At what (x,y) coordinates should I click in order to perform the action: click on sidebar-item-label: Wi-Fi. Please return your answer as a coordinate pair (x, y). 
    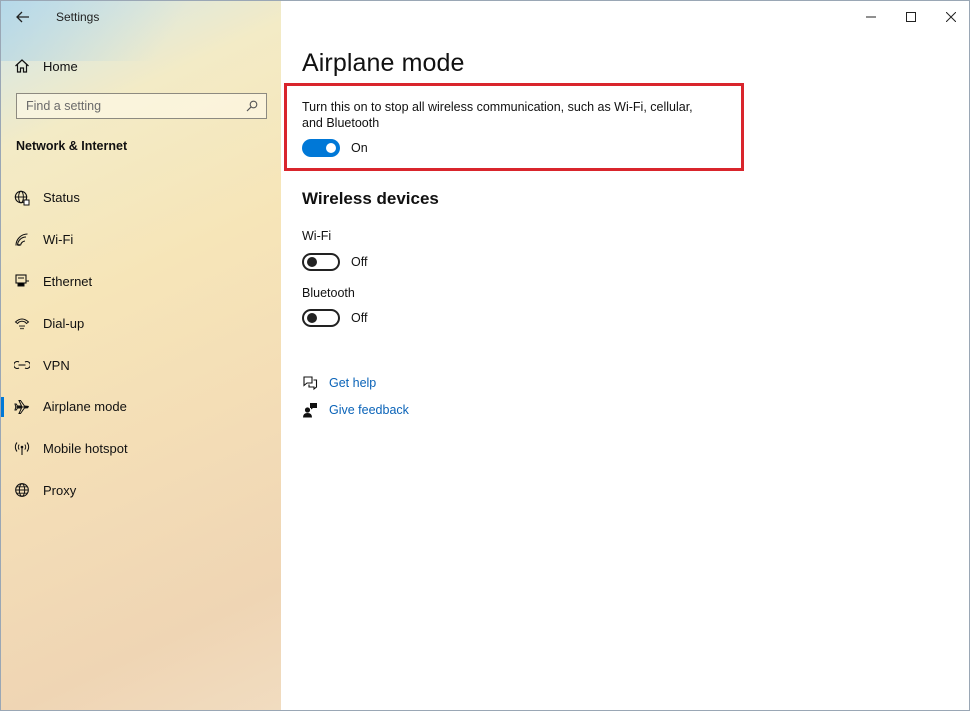
    Looking at the image, I should click on (58, 240).